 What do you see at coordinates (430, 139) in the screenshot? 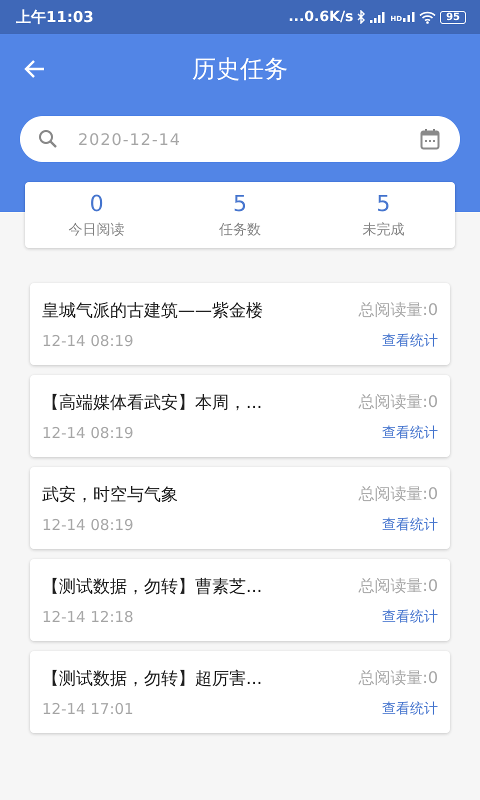
I see `calendar-icon` at bounding box center [430, 139].